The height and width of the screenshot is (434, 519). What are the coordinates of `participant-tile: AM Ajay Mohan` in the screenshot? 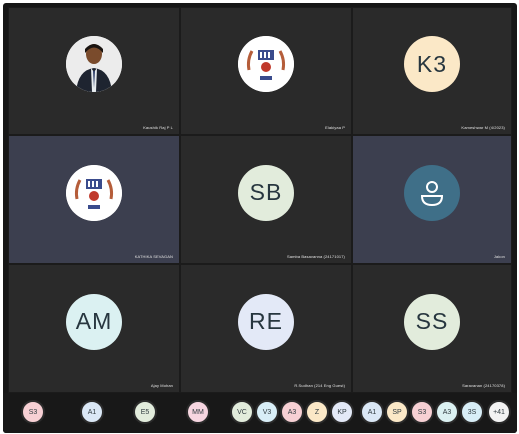 It's located at (94, 328).